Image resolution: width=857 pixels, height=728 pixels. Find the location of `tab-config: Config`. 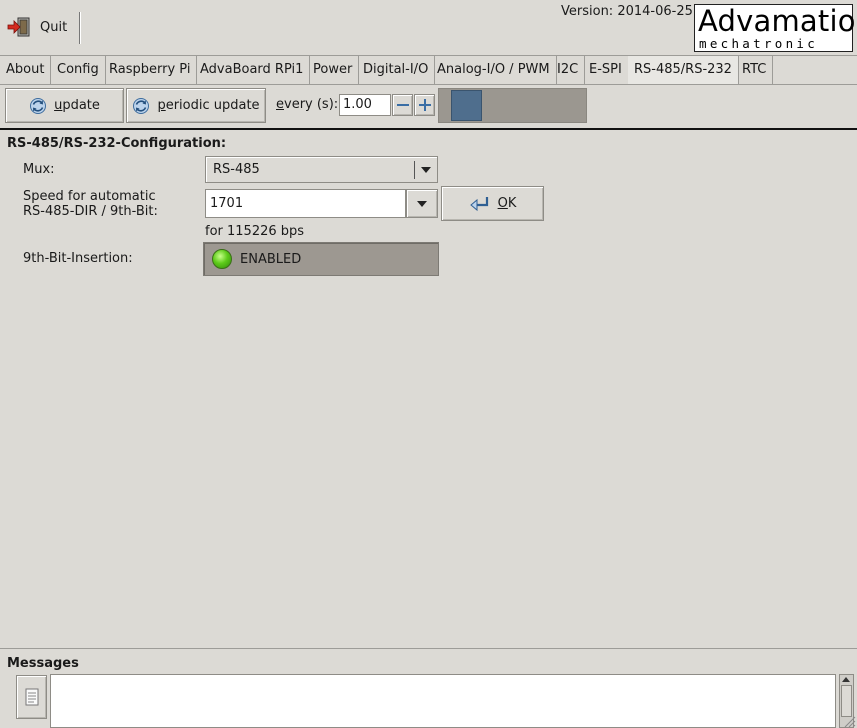

tab-config: Config is located at coordinates (78, 70).